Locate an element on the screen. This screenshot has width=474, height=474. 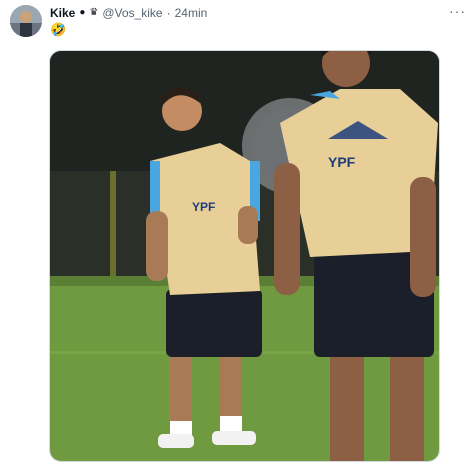
author-name: Kike is located at coordinates (62, 13).